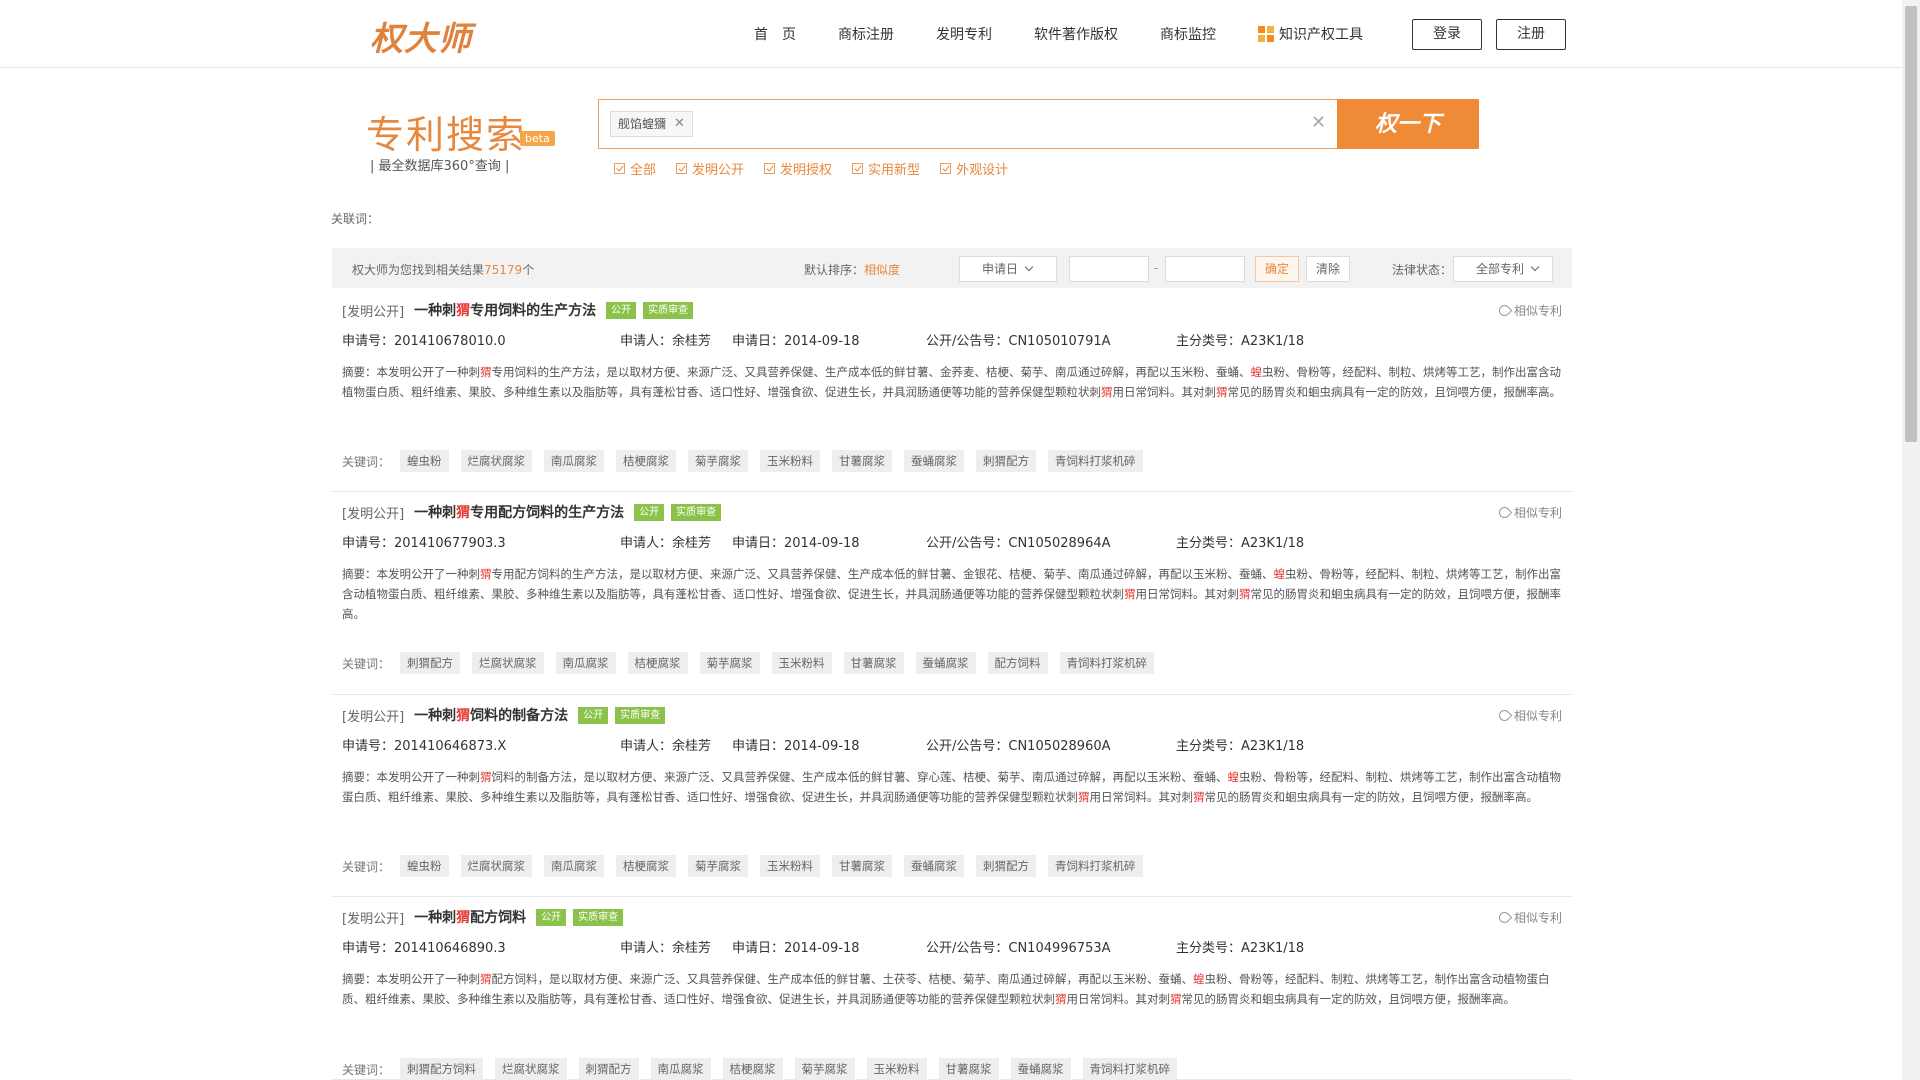 Image resolution: width=1920 pixels, height=1080 pixels. What do you see at coordinates (1277, 269) in the screenshot?
I see `confirm-button: 确定` at bounding box center [1277, 269].